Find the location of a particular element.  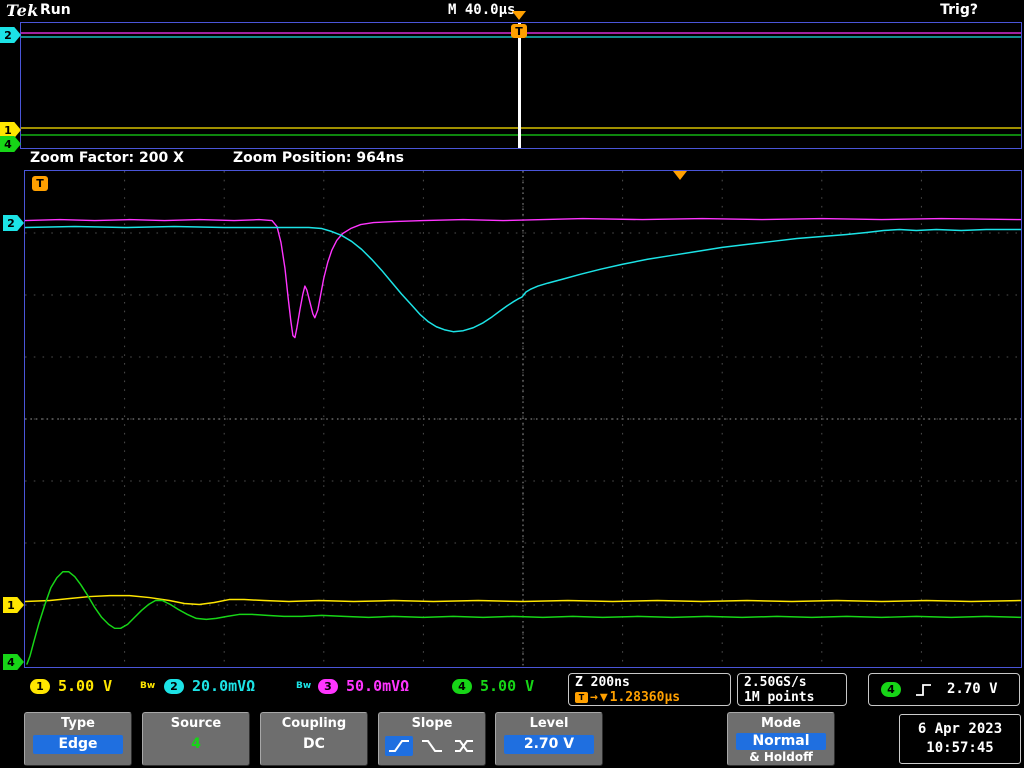

trigger-level-readout: 2.70 V is located at coordinates (972, 689).